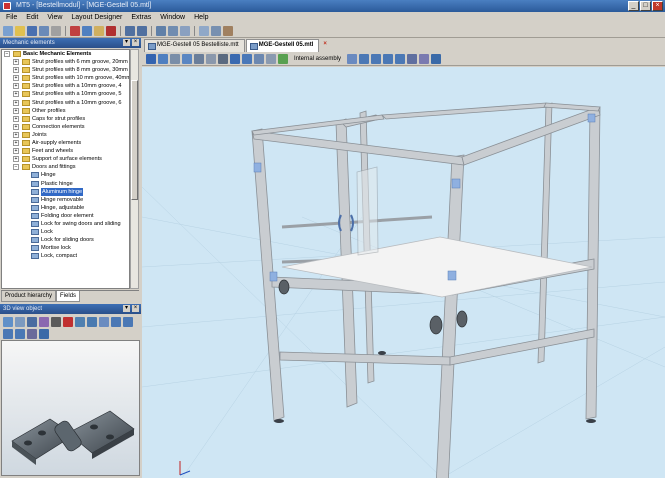  What do you see at coordinates (65, 232) in the screenshot?
I see `tree-item: Lock` at bounding box center [65, 232].